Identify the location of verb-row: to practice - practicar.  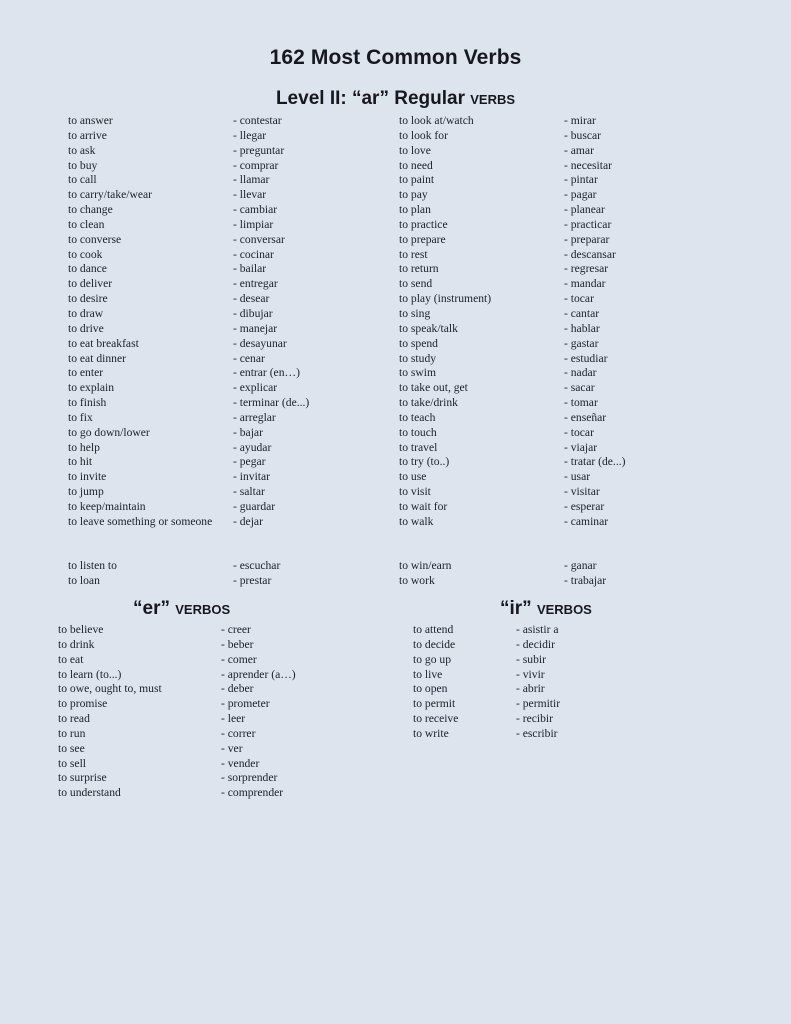
(564, 225).